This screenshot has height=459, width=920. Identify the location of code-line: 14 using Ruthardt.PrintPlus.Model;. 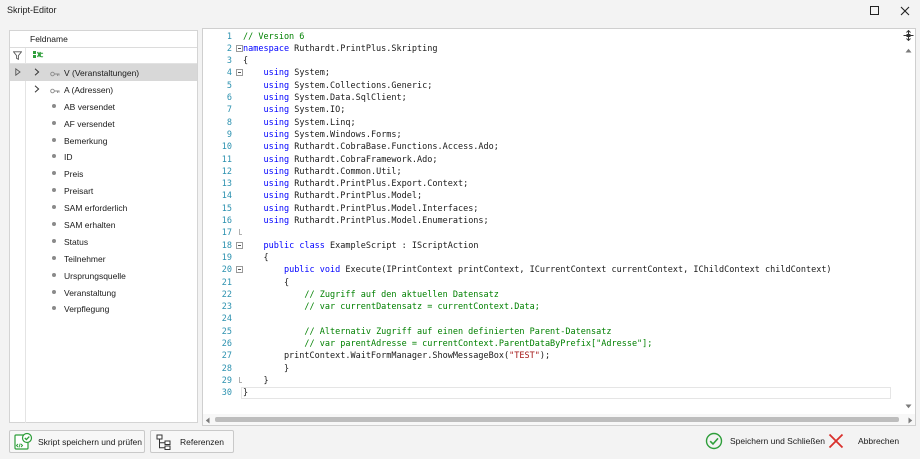
(548, 196).